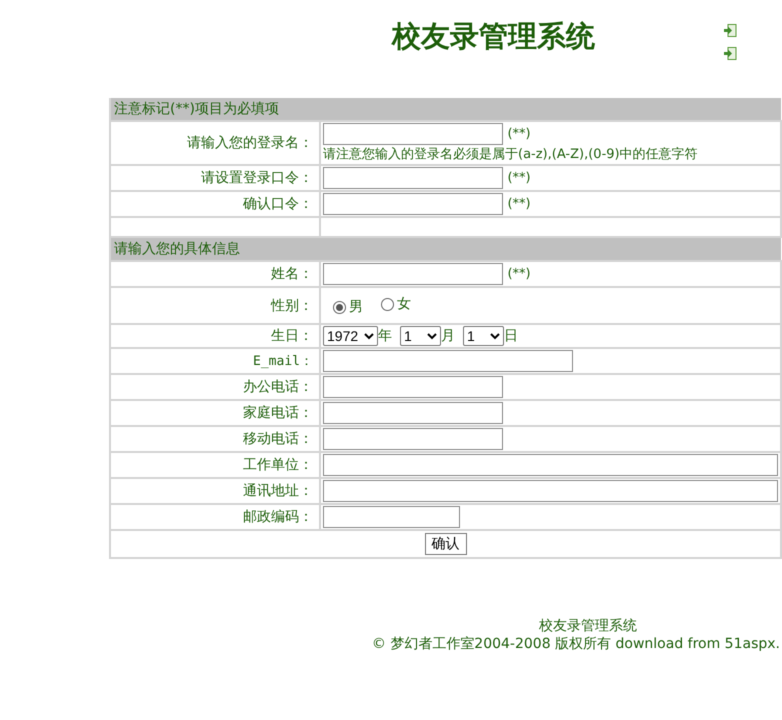 The width and height of the screenshot is (782, 720). What do you see at coordinates (257, 178) in the screenshot?
I see `field-label: 请设置登录口令：` at bounding box center [257, 178].